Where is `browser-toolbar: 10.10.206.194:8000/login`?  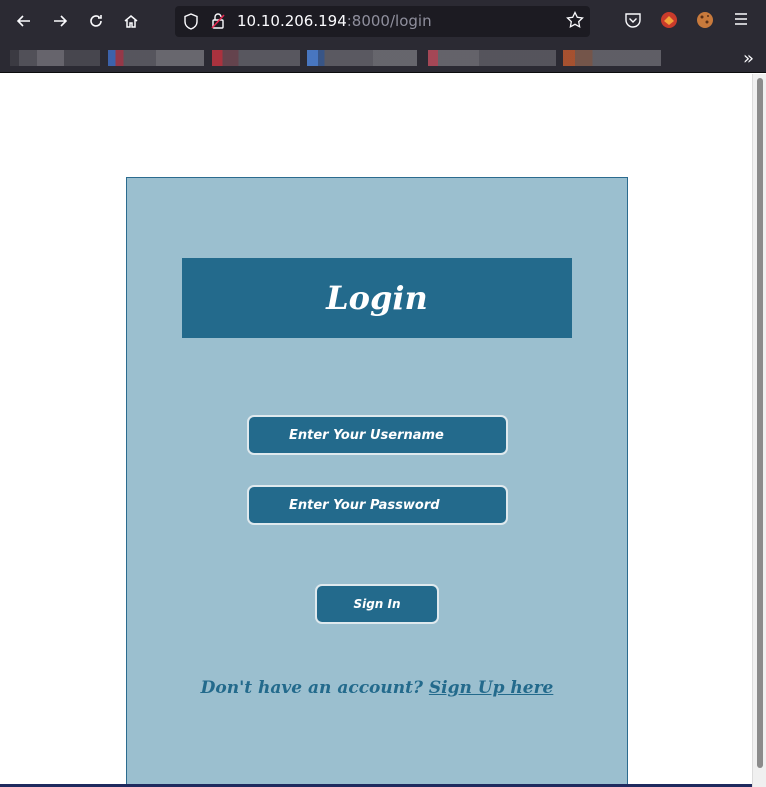
browser-toolbar: 10.10.206.194:8000/login is located at coordinates (383, 21).